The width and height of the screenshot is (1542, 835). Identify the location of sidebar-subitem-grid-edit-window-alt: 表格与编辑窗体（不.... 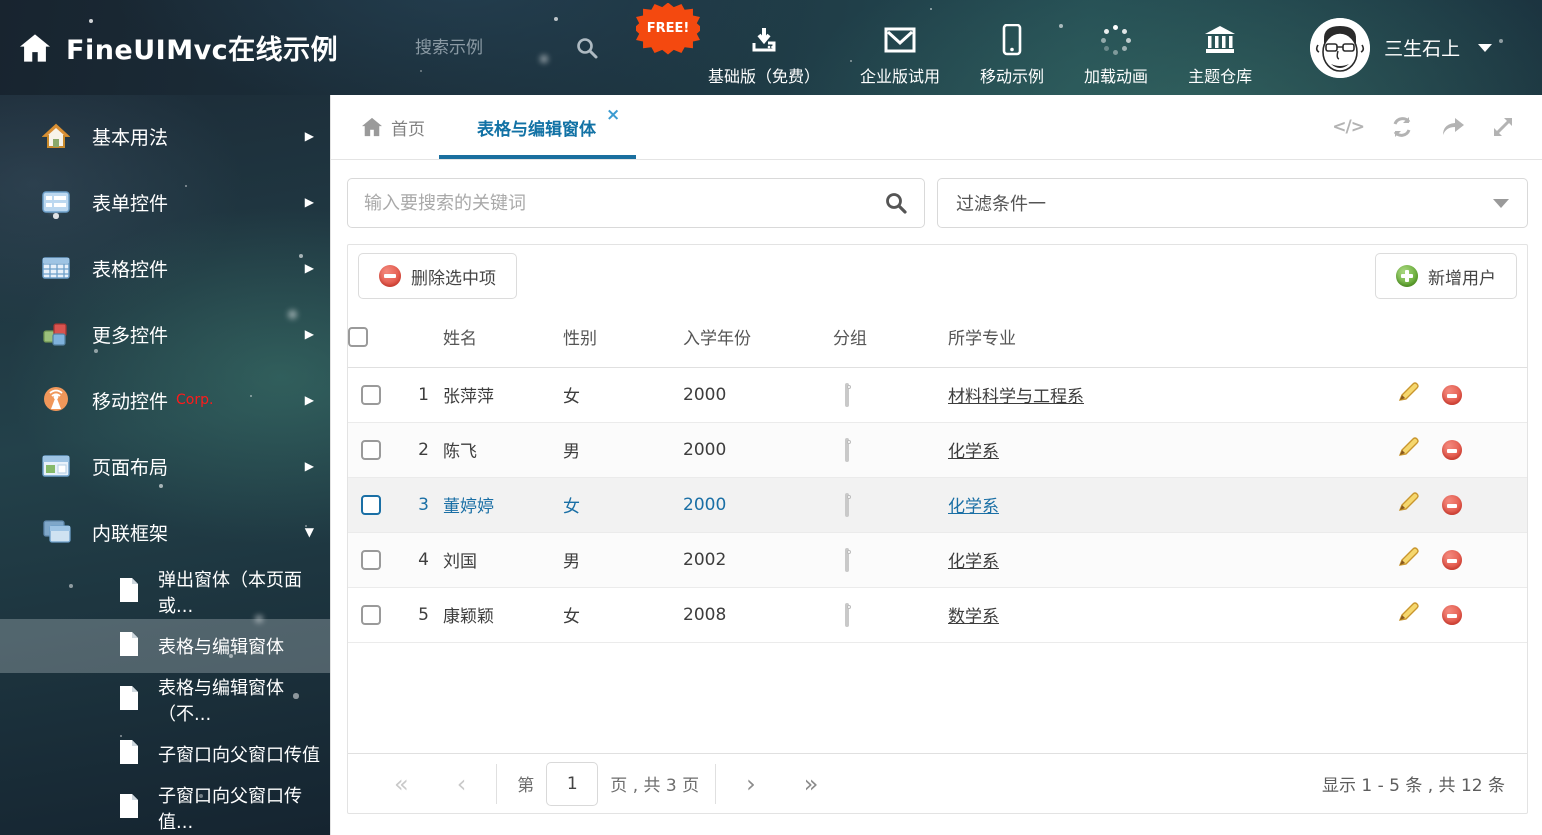
(165, 700).